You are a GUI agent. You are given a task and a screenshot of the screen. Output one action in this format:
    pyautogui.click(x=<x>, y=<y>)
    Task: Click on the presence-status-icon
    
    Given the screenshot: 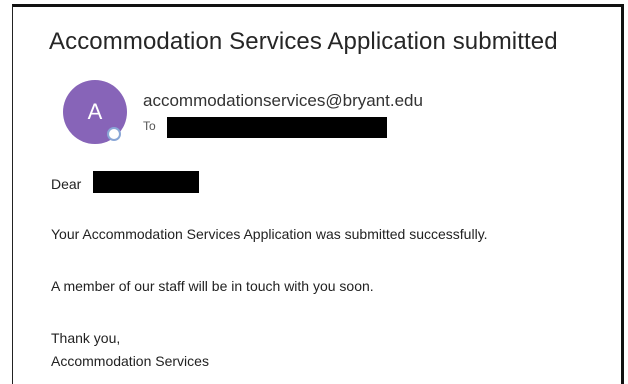 What is the action you would take?
    pyautogui.click(x=114, y=134)
    